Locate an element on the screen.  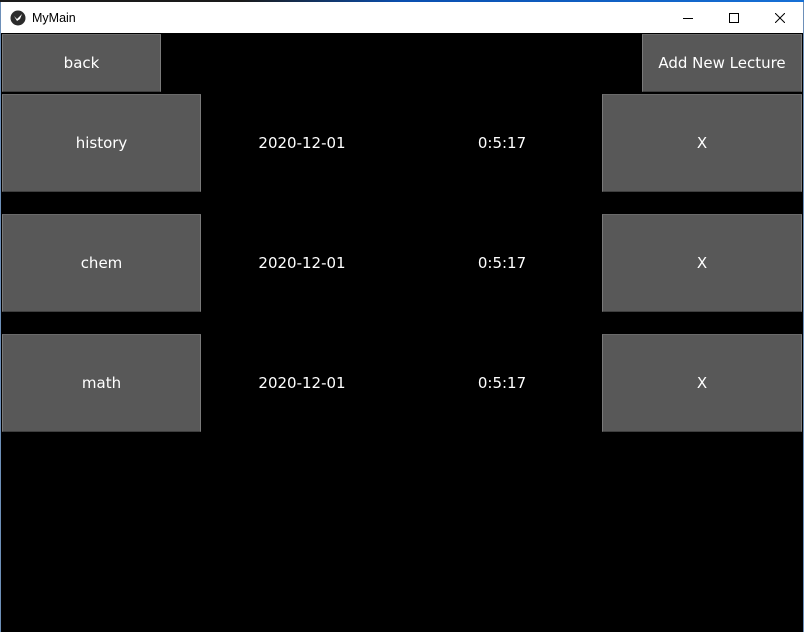
close-button is located at coordinates (780, 17).